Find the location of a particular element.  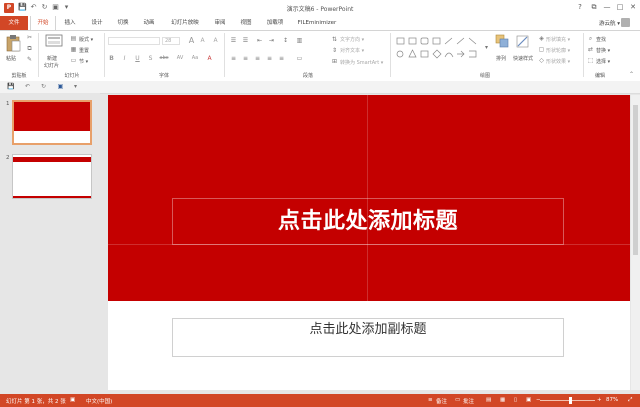

align-right-icon: ≡ is located at coordinates (257, 58).